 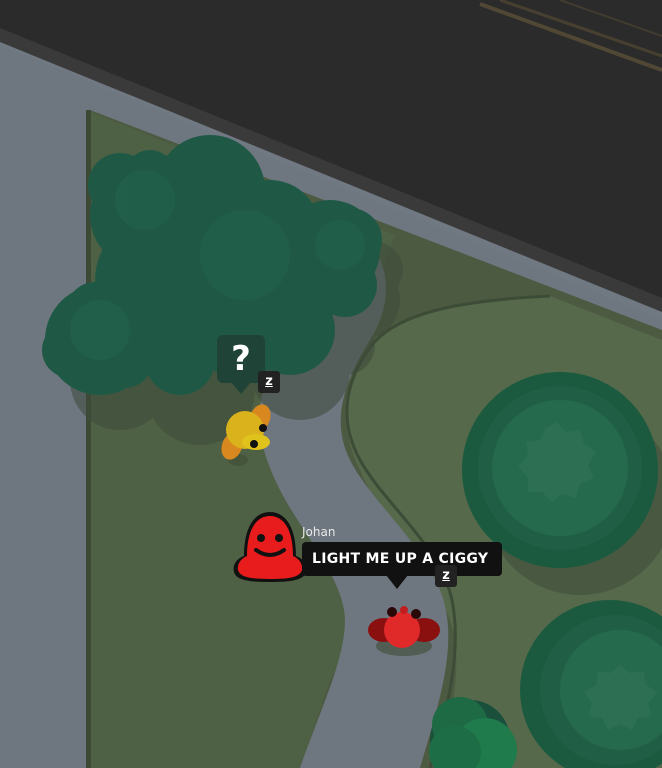 I want to click on player-red, so click(x=404, y=630).